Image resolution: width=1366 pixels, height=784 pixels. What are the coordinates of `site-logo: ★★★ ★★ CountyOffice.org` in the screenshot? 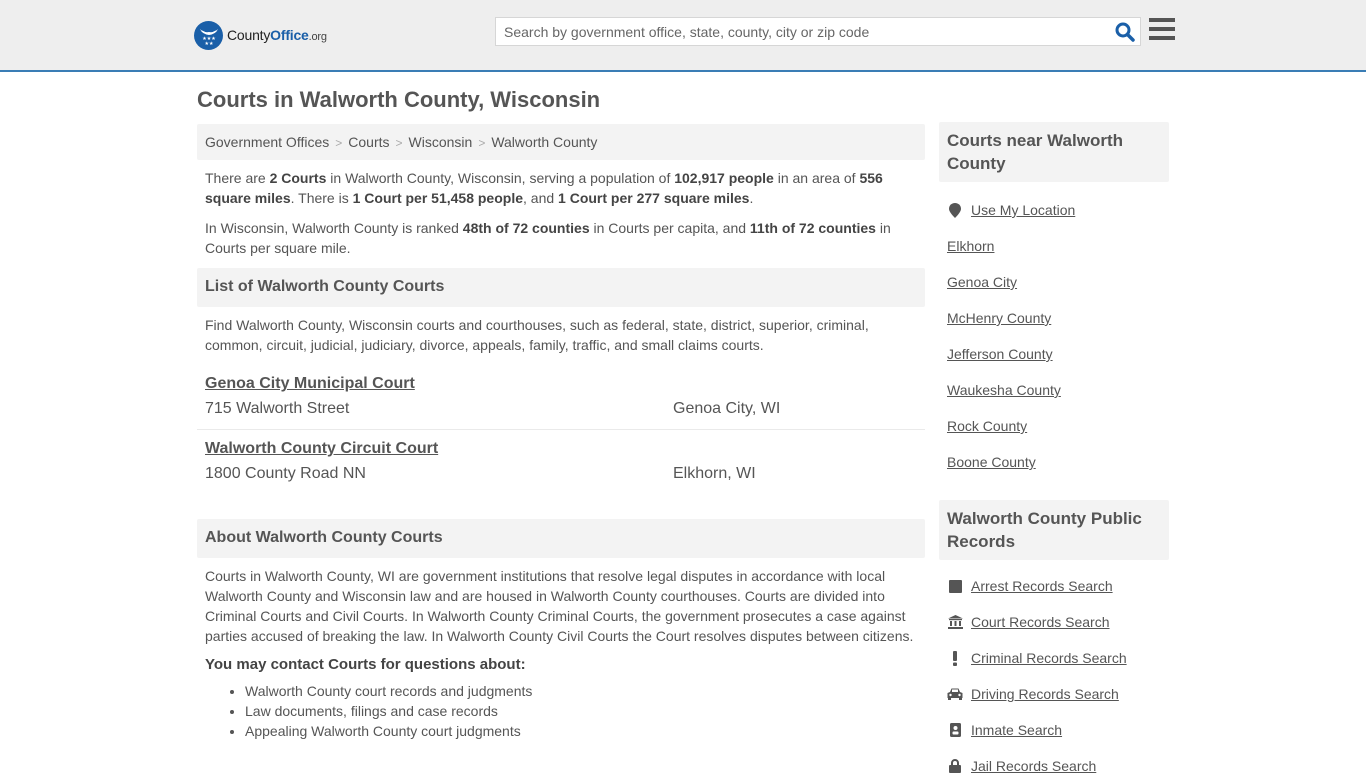 It's located at (260, 35).